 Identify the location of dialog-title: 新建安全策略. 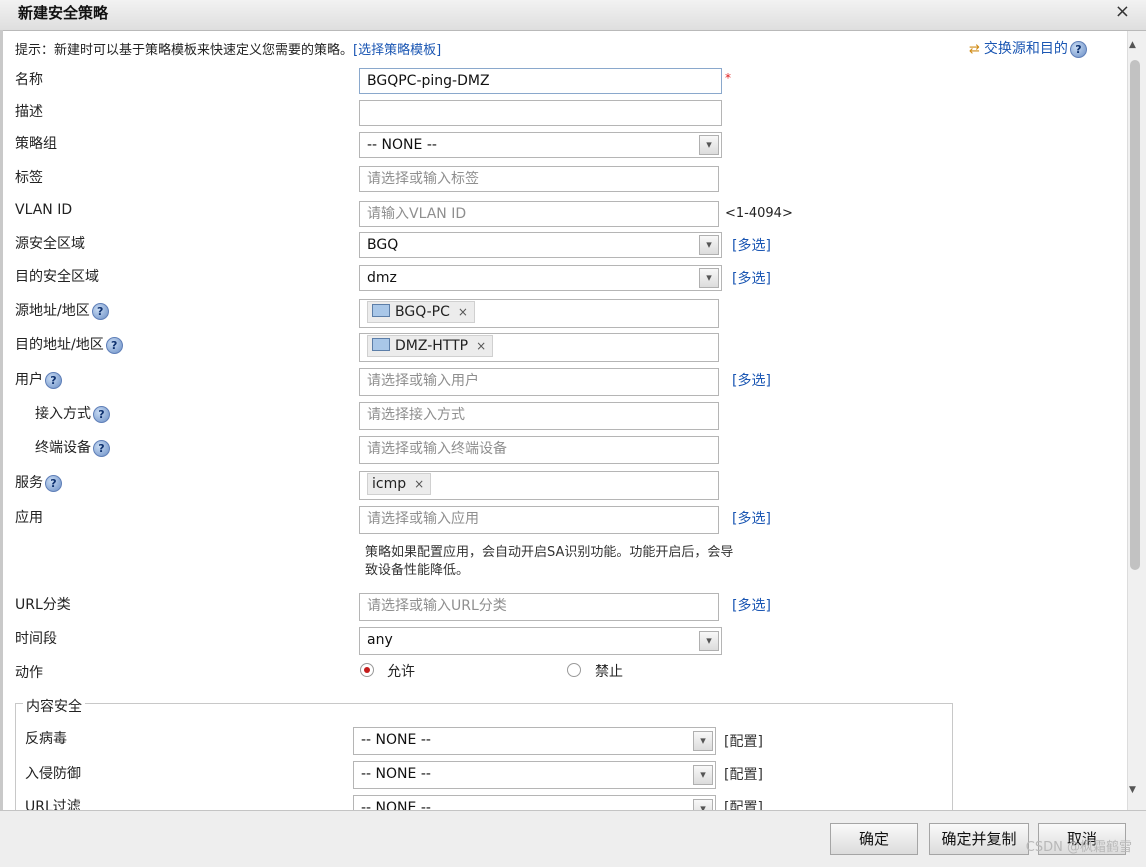
(63, 13).